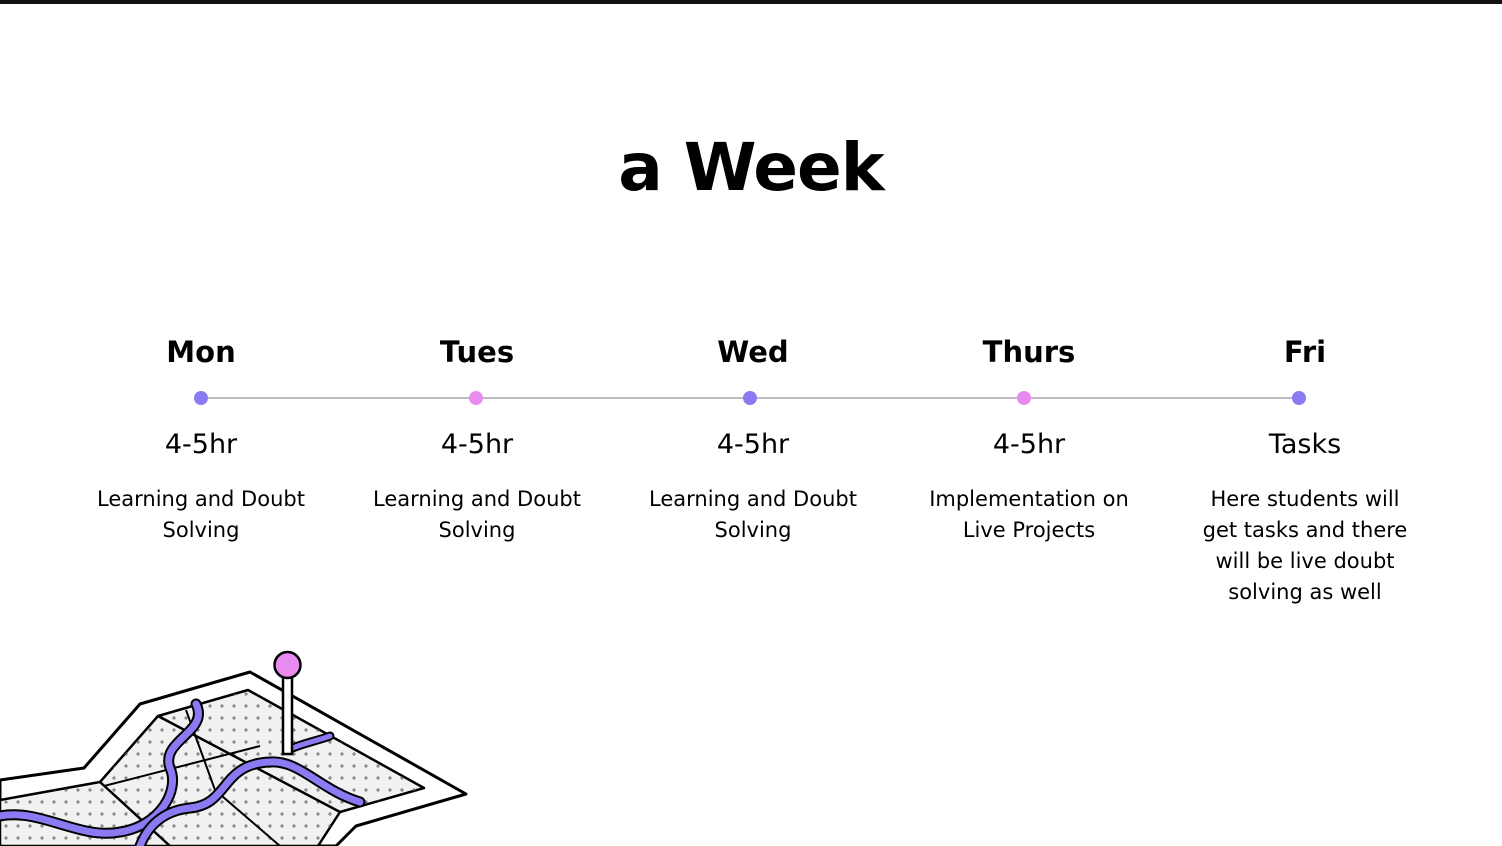  What do you see at coordinates (751, 167) in the screenshot?
I see `slide-title: a Week` at bounding box center [751, 167].